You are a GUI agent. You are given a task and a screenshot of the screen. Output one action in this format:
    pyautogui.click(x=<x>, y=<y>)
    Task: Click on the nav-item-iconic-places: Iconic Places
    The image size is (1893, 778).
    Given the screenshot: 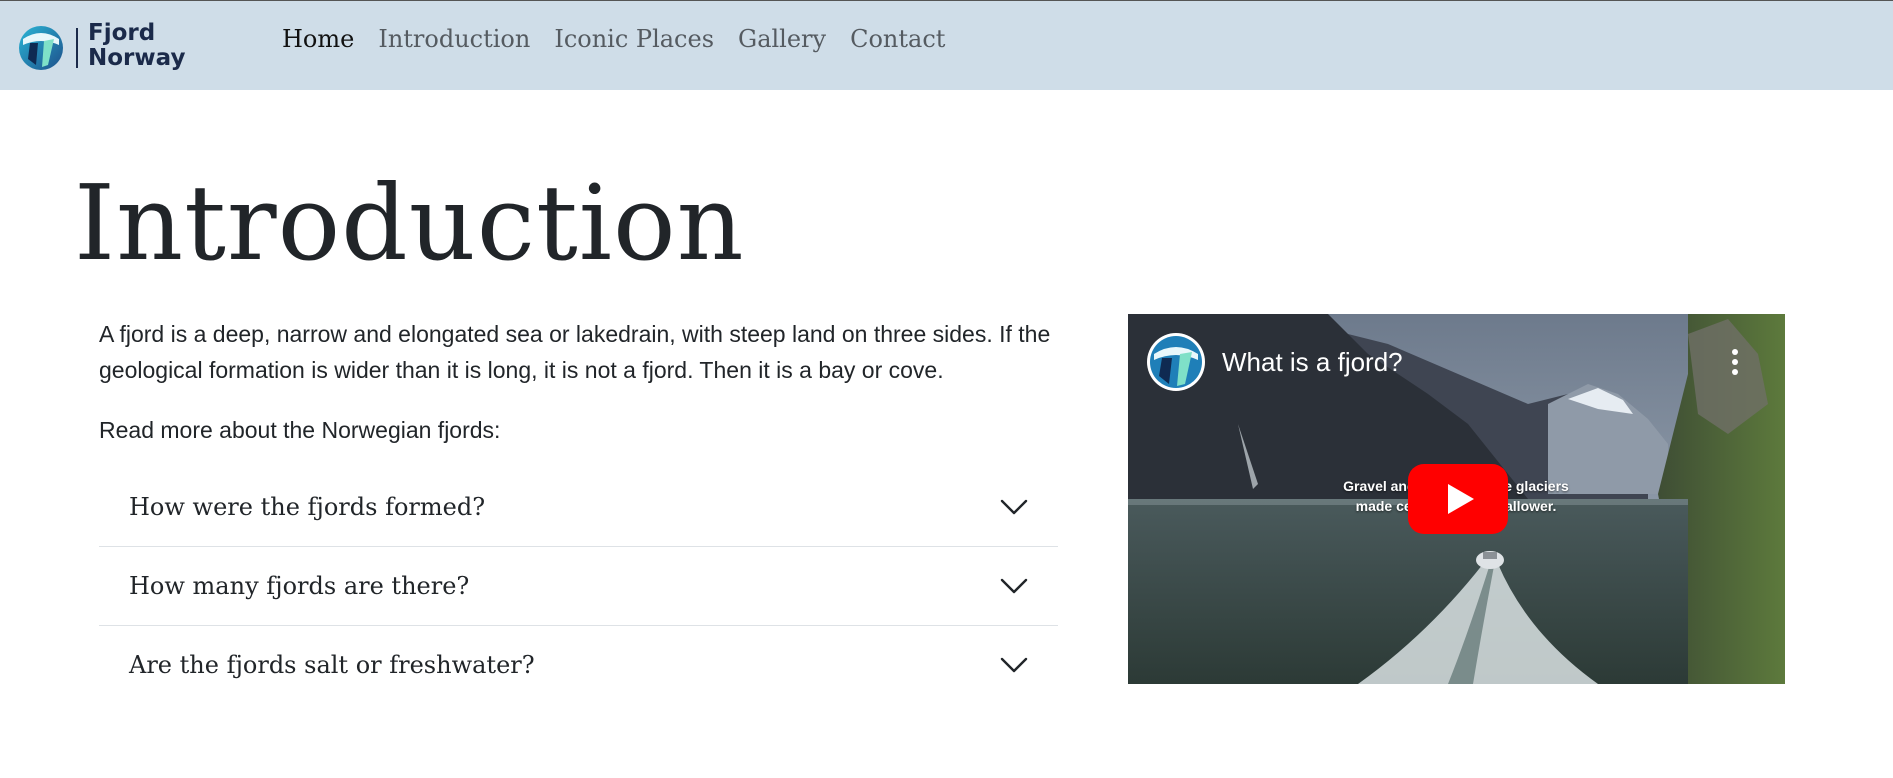 What is the action you would take?
    pyautogui.click(x=634, y=39)
    